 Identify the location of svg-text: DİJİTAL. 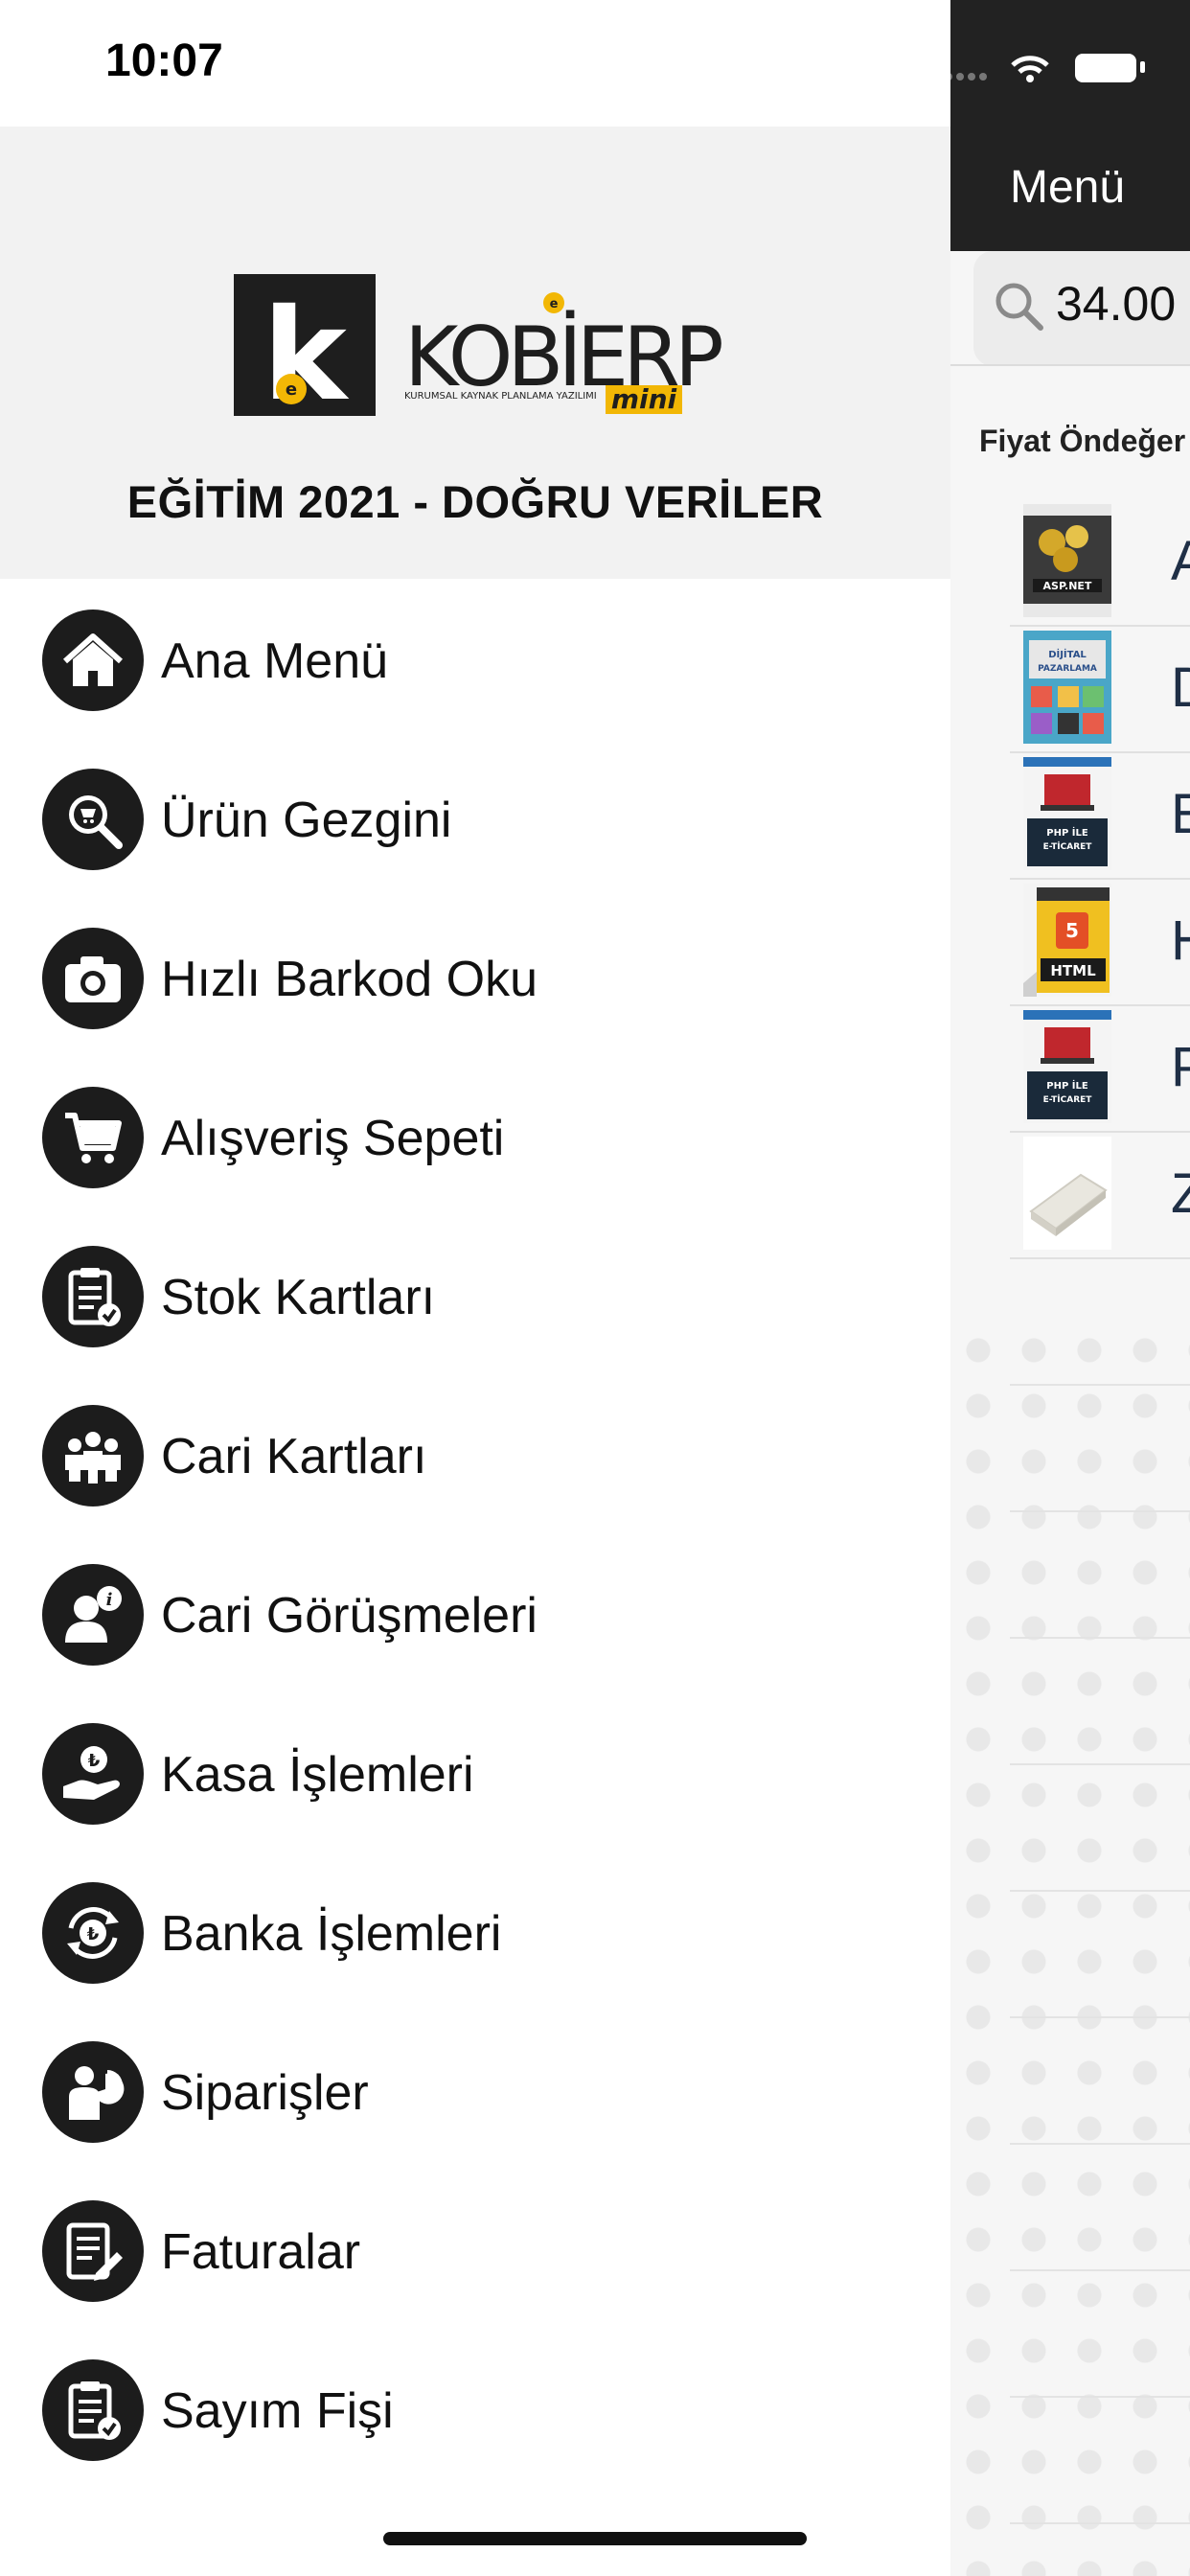
(1068, 653).